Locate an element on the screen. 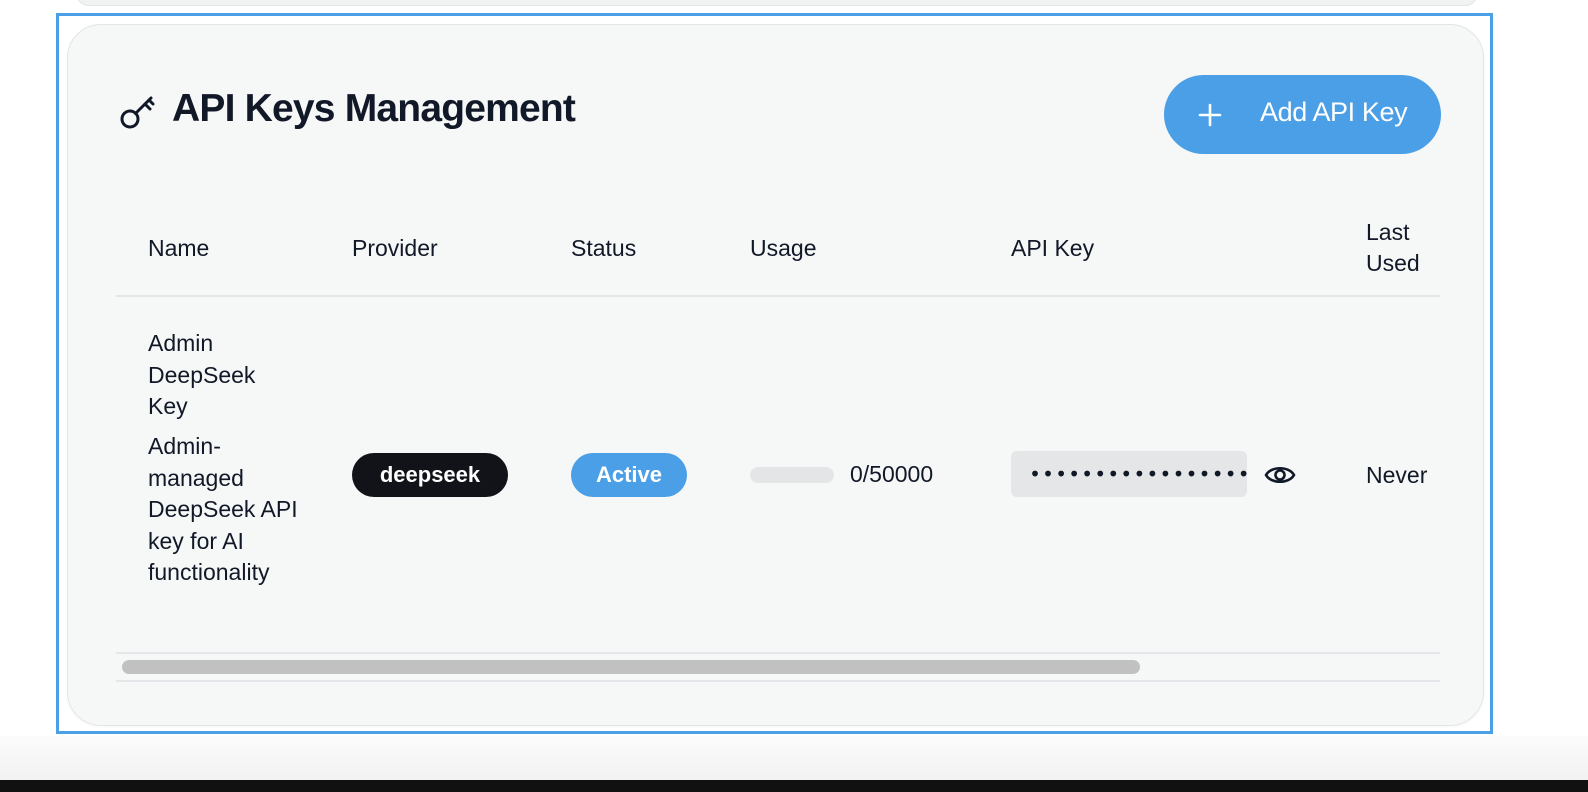 The width and height of the screenshot is (1588, 792). provider-badge: deepseek is located at coordinates (430, 475).